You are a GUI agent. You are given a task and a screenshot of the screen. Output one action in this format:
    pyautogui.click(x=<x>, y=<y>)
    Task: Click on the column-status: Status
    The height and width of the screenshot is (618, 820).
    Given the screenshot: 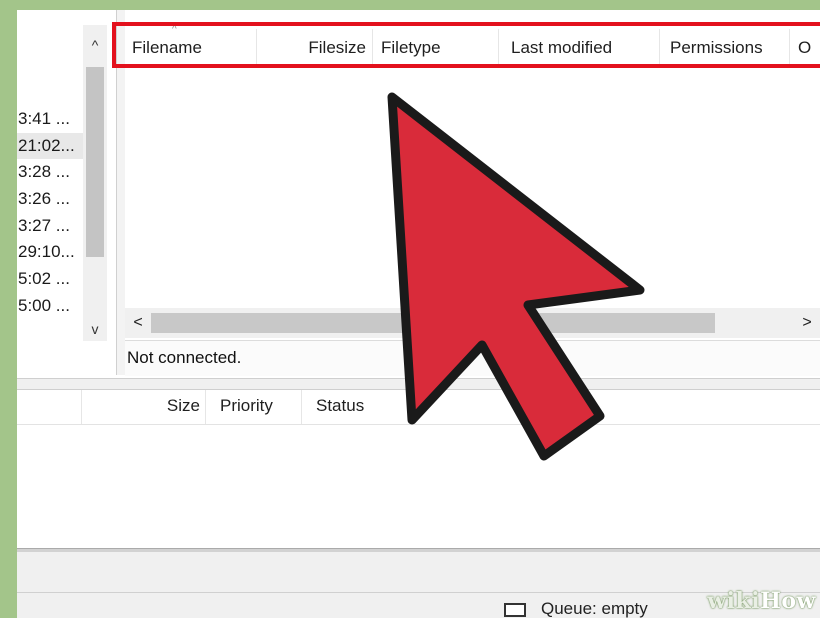 What is the action you would take?
    pyautogui.click(x=357, y=407)
    